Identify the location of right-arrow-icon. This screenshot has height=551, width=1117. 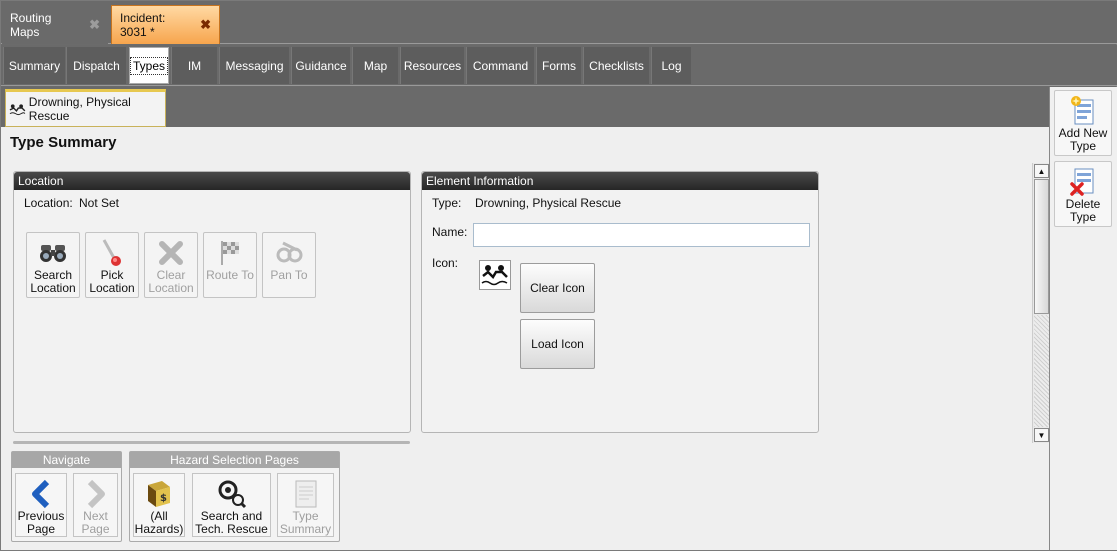
(96, 493).